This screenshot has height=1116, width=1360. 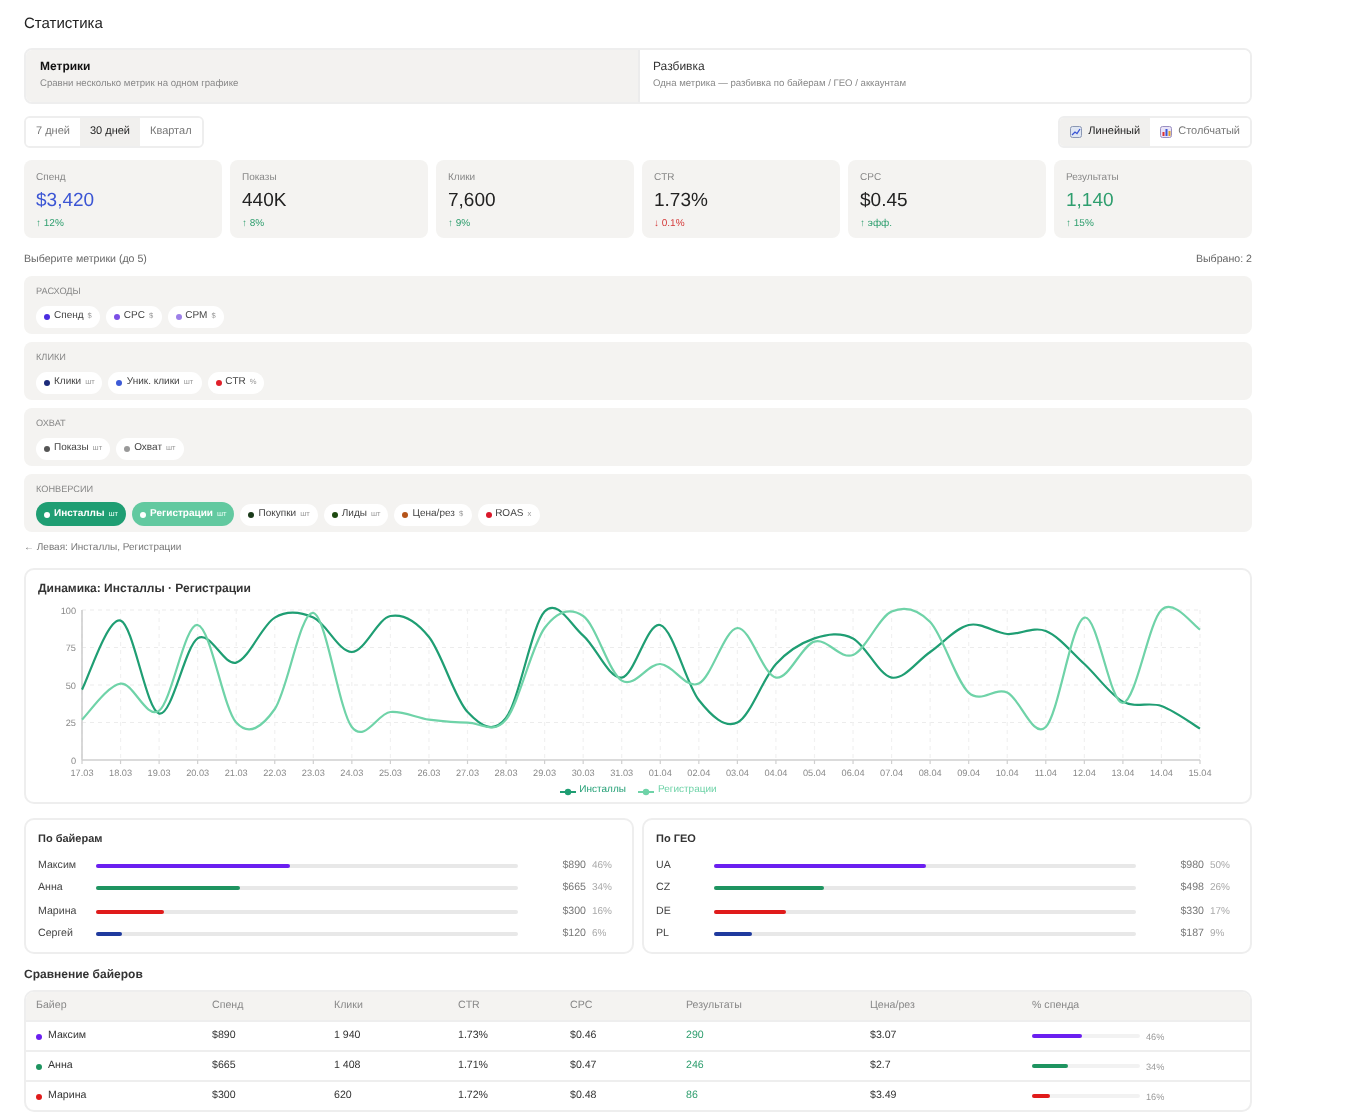 What do you see at coordinates (264, 201) in the screenshot?
I see `kpi-value: 440K` at bounding box center [264, 201].